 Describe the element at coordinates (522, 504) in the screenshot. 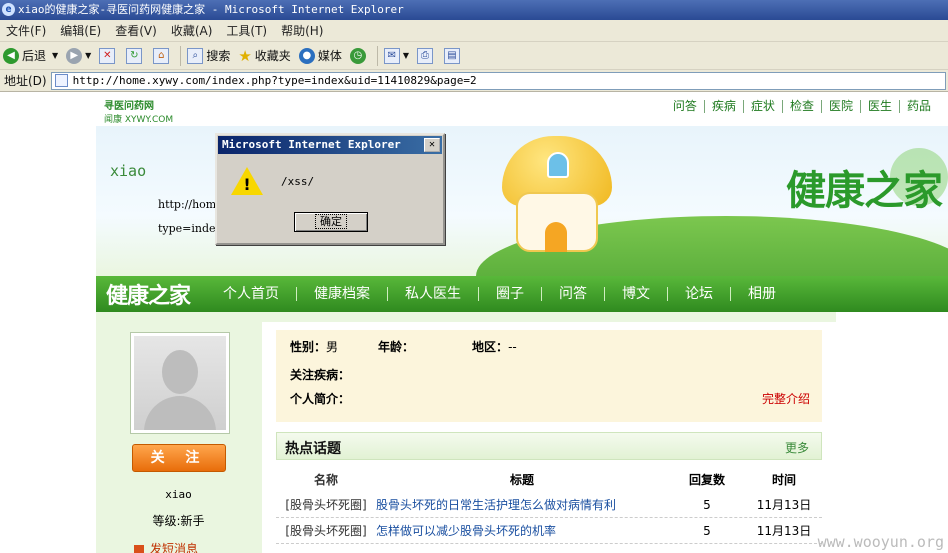

I see `row-title-link: 股骨头坏死的日常生活护理怎么做对病情有利` at that location.